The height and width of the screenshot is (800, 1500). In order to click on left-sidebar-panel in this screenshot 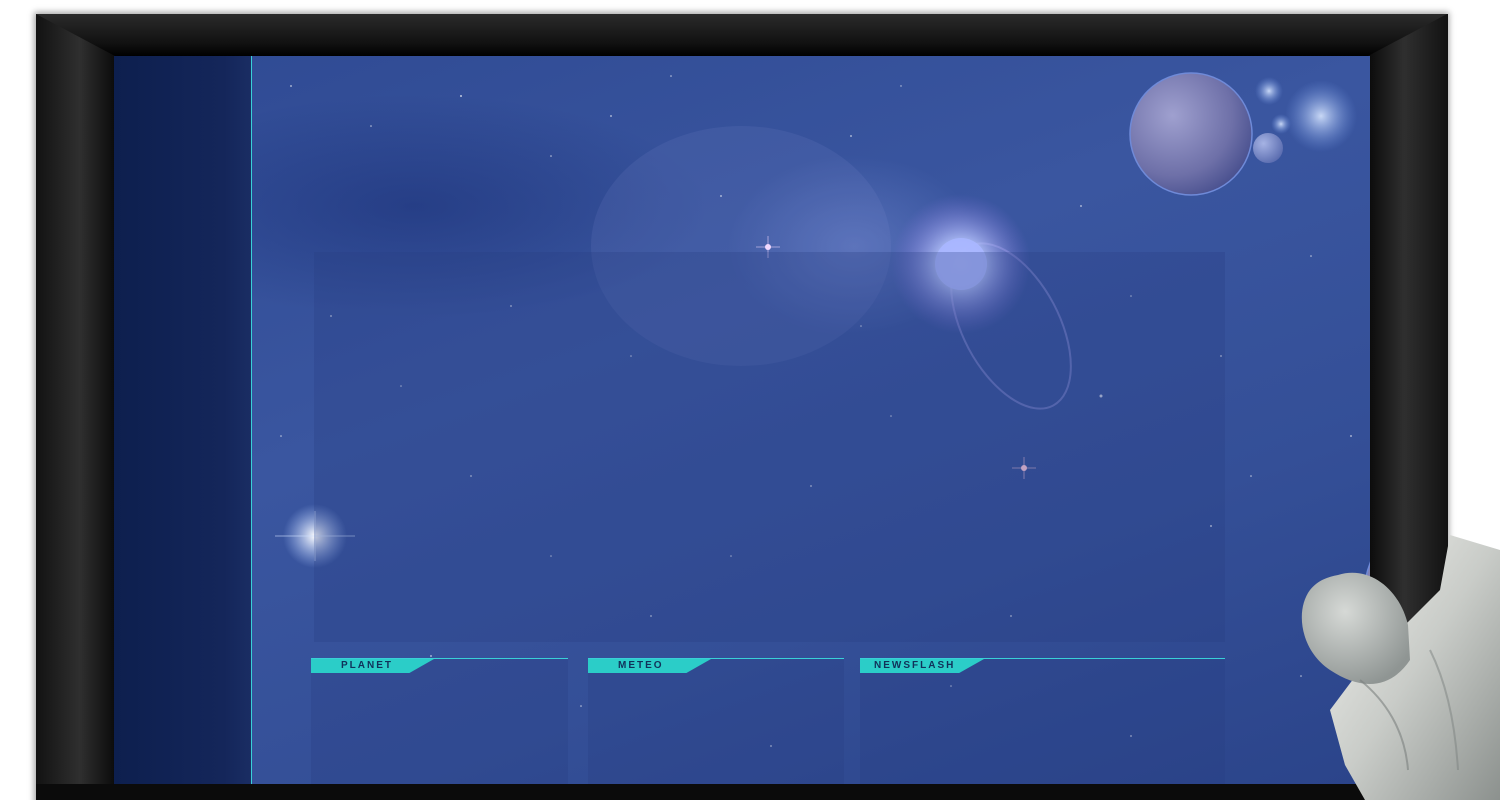, I will do `click(183, 420)`.